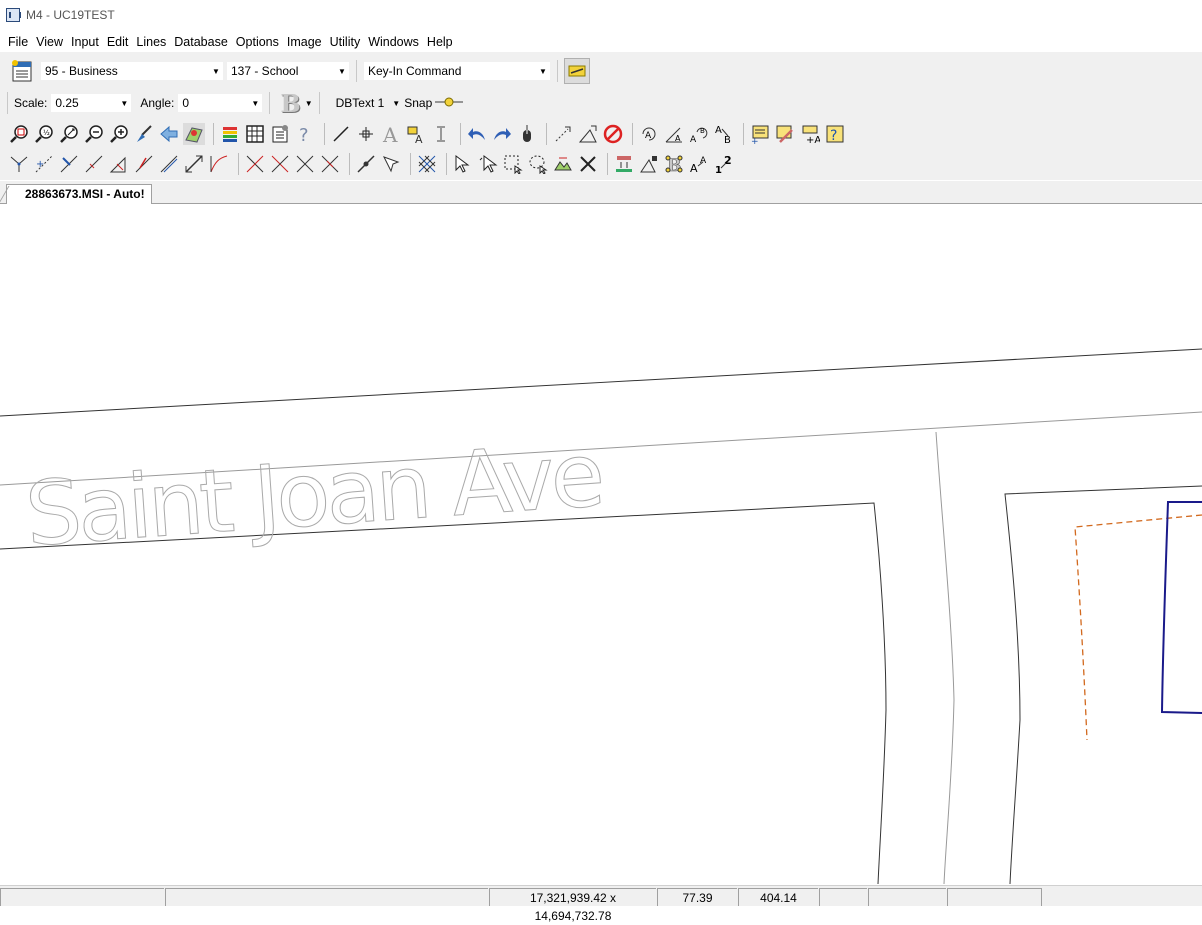 The image size is (1202, 925). I want to click on text-tool-icon: A, so click(391, 134).